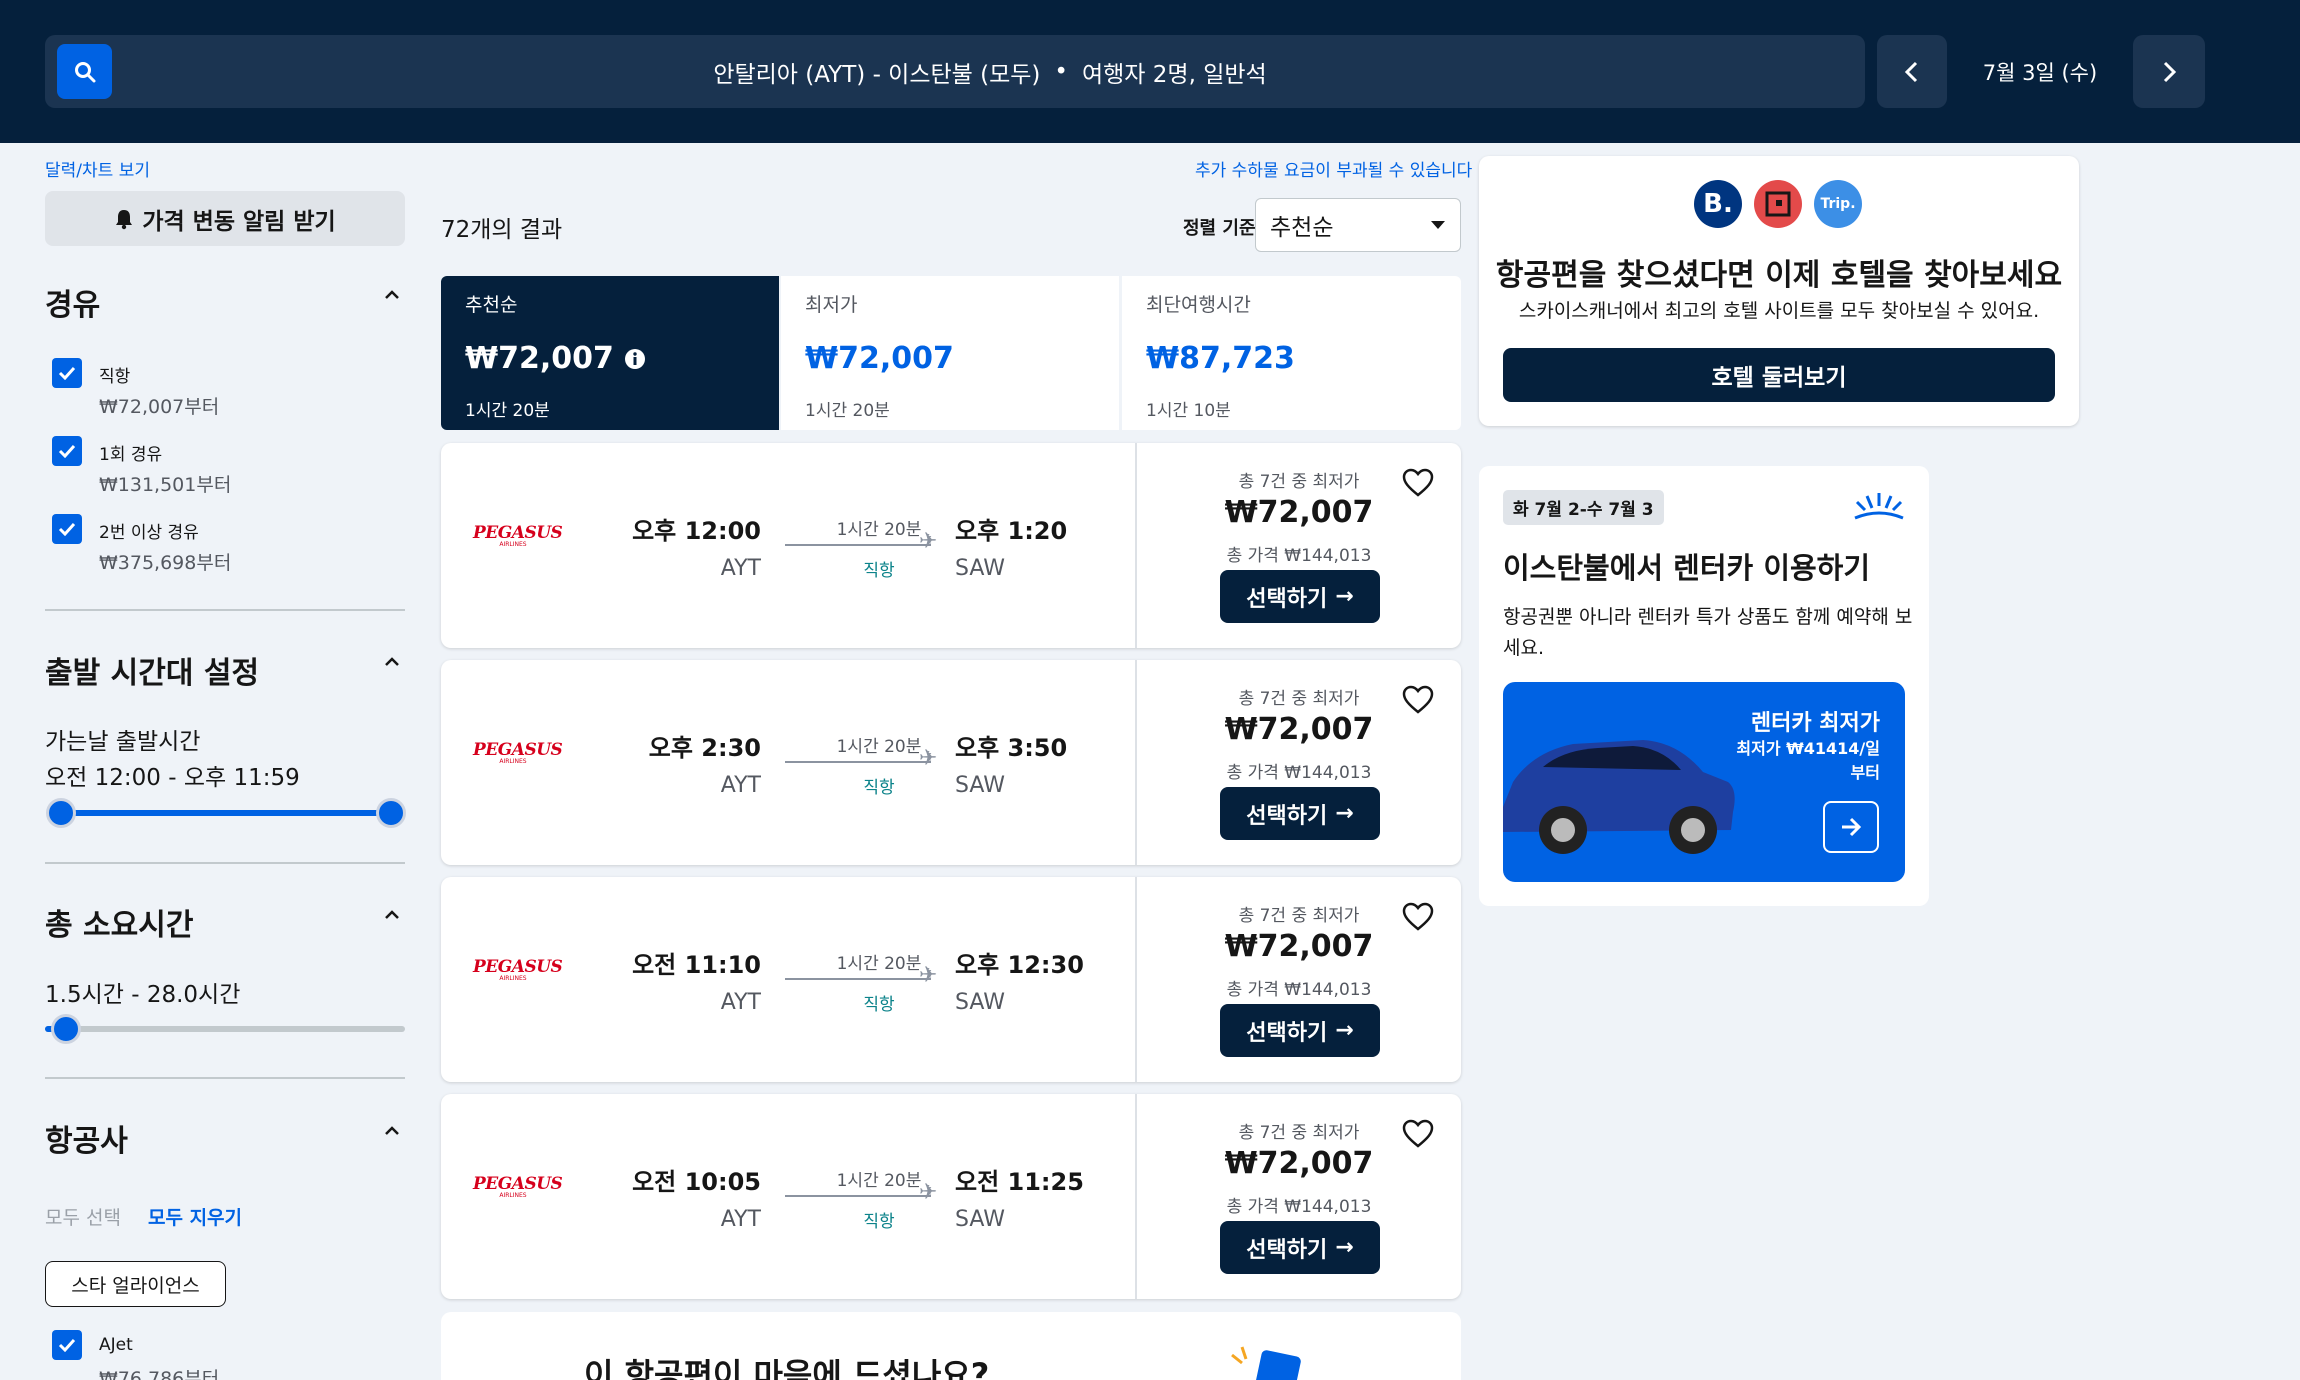 Image resolution: width=2300 pixels, height=1380 pixels. Describe the element at coordinates (1778, 204) in the screenshot. I see `hotels-logo` at that location.